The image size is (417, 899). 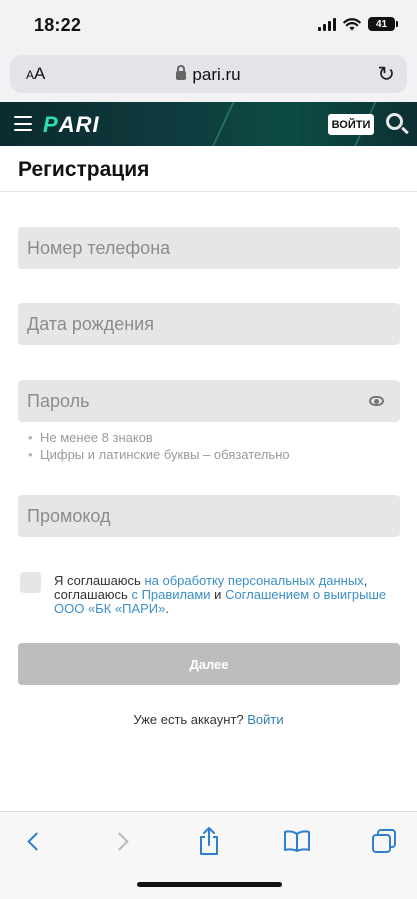 What do you see at coordinates (84, 169) in the screenshot?
I see `page-title: Регистрация` at bounding box center [84, 169].